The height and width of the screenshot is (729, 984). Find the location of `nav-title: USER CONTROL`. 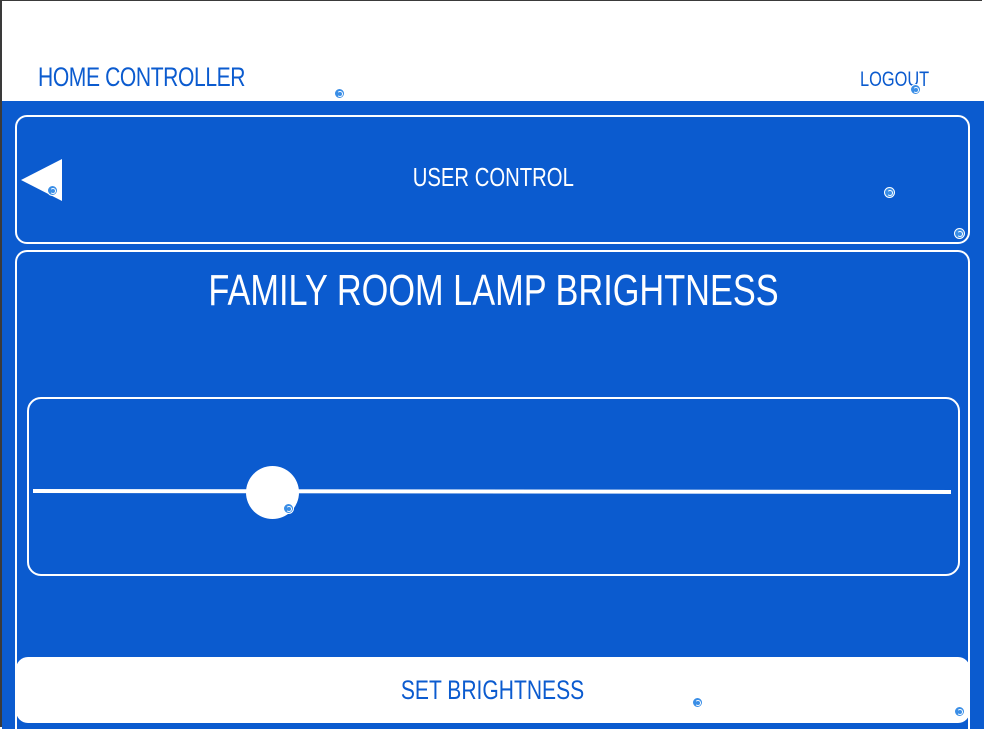

nav-title: USER CONTROL is located at coordinates (493, 177).